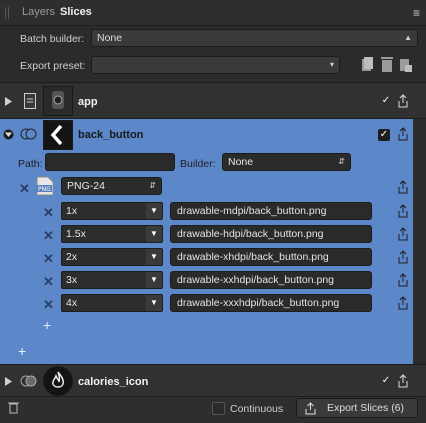 The height and width of the screenshot is (423, 426). Describe the element at coordinates (72, 280) in the screenshot. I see `scale-value: 3x` at that location.